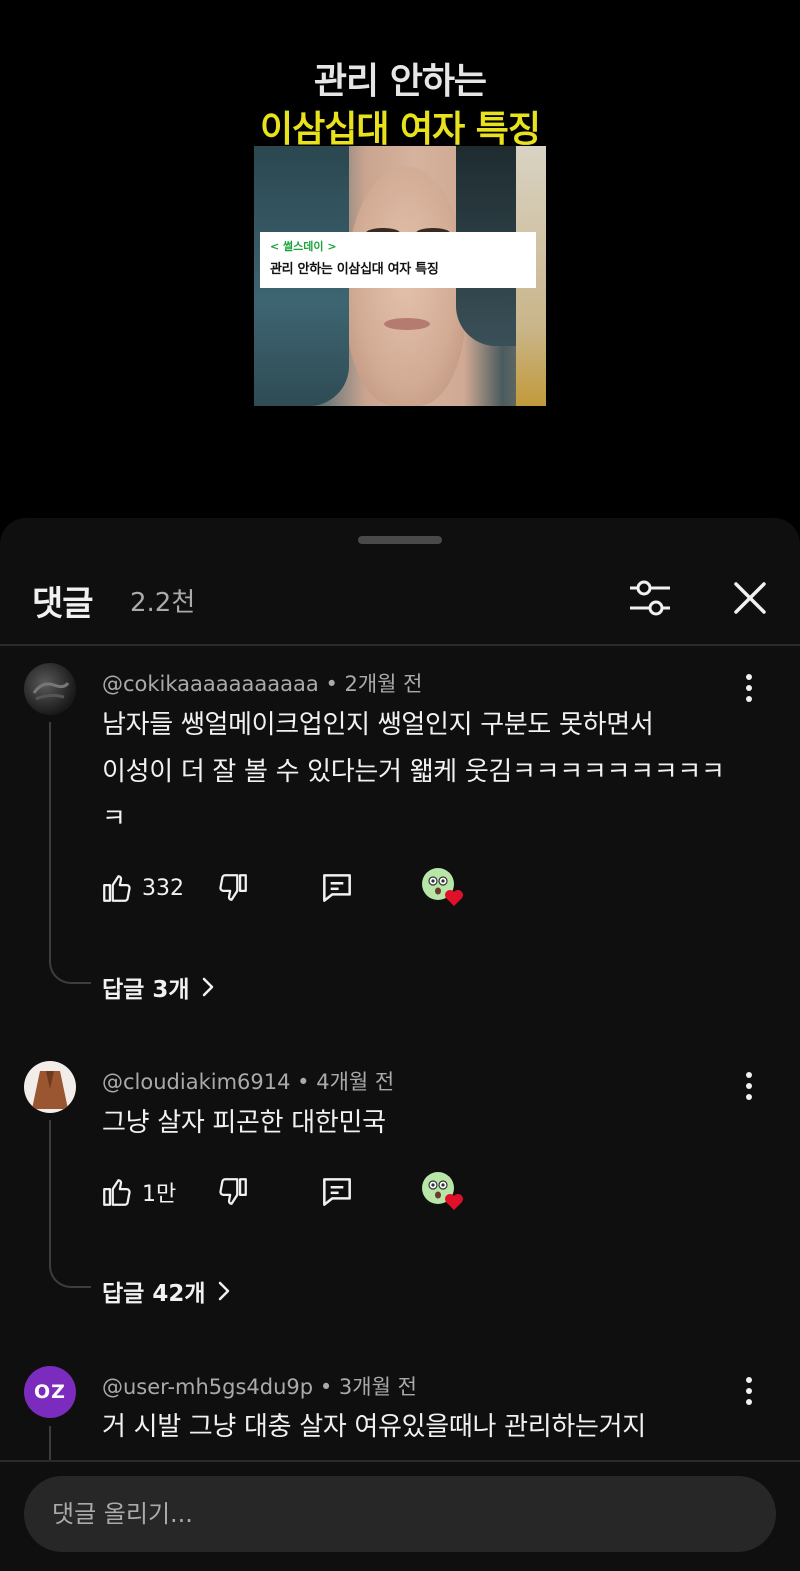 The height and width of the screenshot is (1571, 800). I want to click on comments-count: 2.2천, so click(163, 603).